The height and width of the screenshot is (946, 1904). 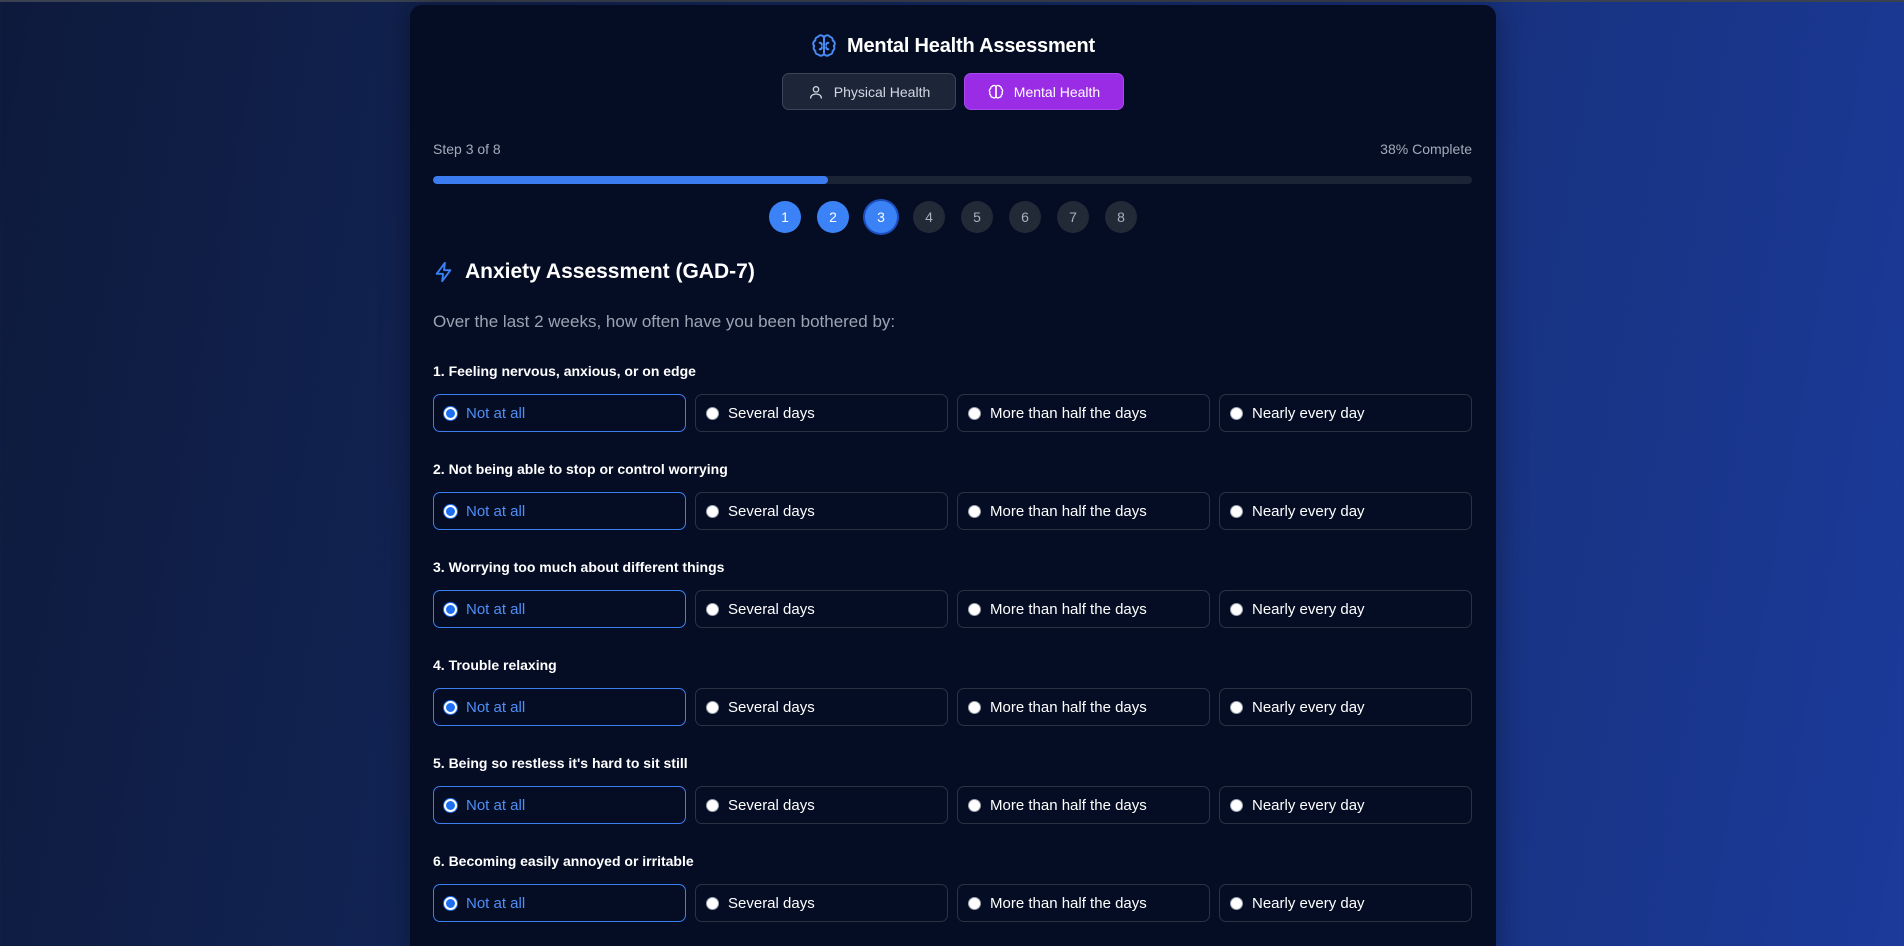 I want to click on lightning-icon, so click(x=443, y=272).